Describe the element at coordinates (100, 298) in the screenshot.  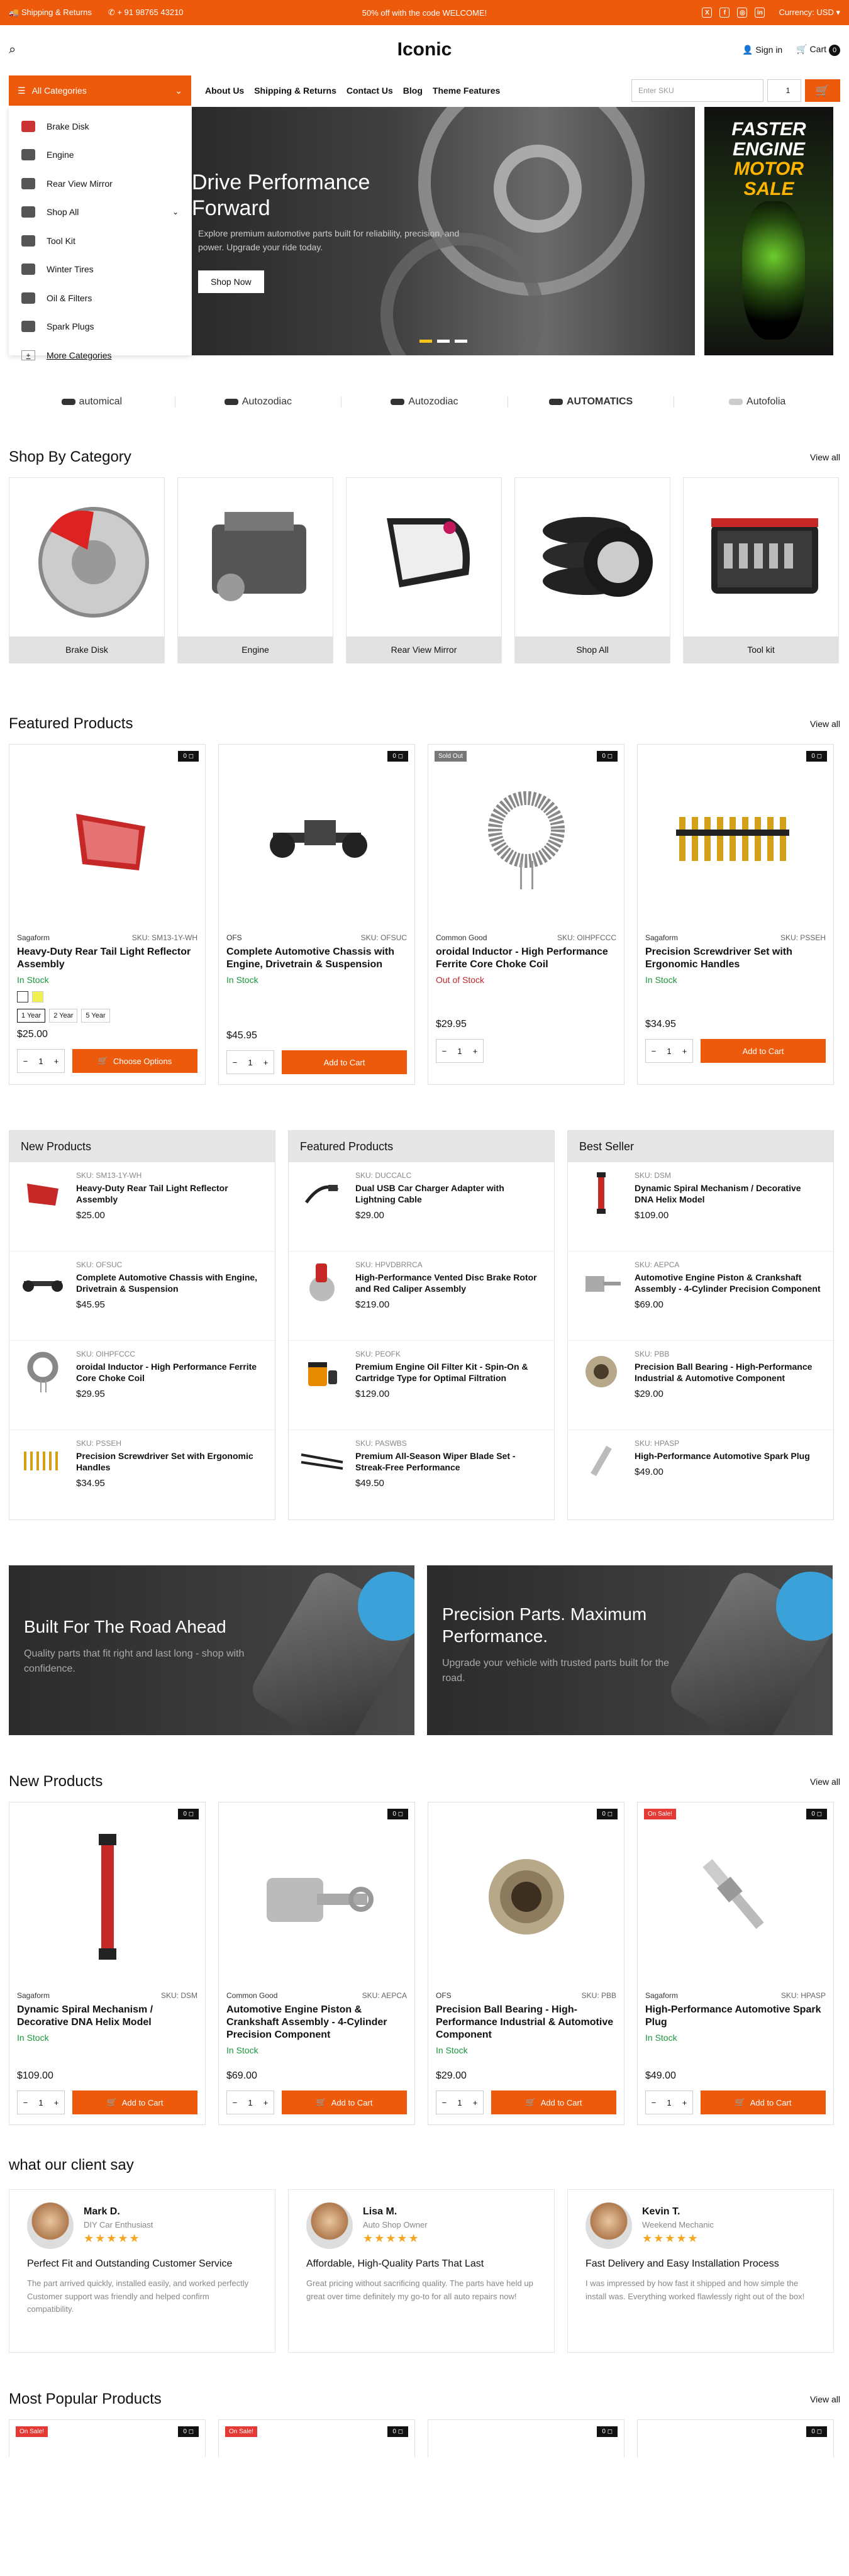
I see `sidebar-item-oil-filters: Oil & Filters` at that location.